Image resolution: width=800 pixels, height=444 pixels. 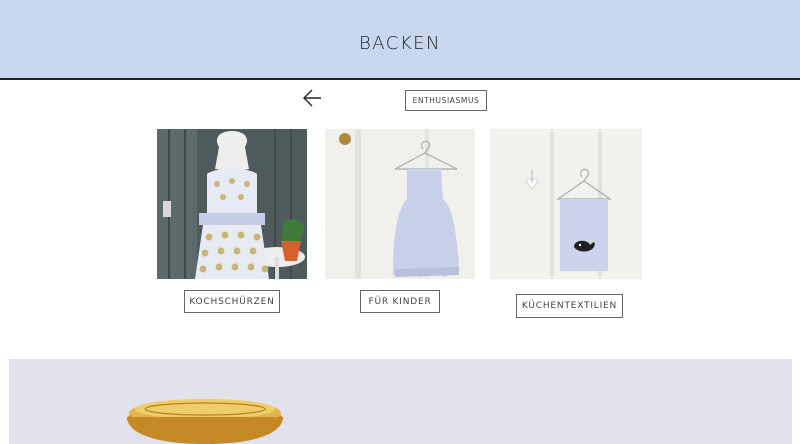 What do you see at coordinates (232, 204) in the screenshot?
I see `kochschuerzen-image` at bounding box center [232, 204].